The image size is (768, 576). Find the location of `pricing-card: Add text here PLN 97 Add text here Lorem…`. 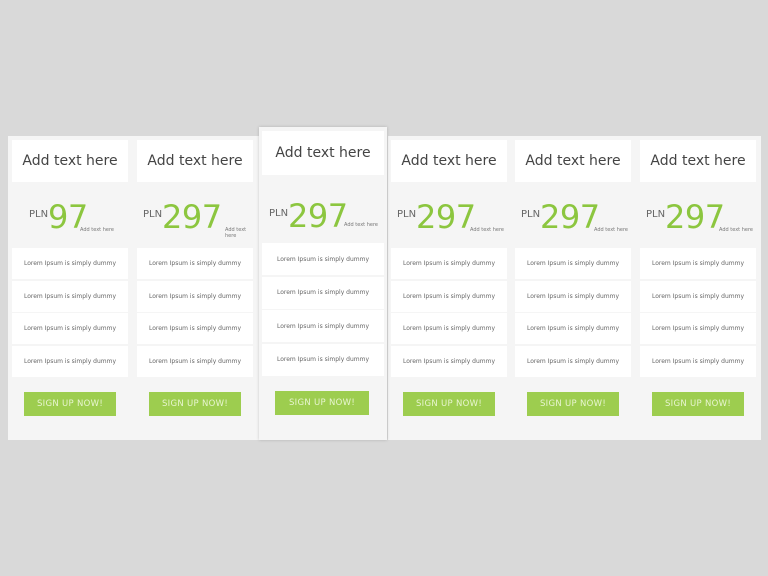

pricing-card: Add text here PLN 97 Add text here Lorem… is located at coordinates (70, 288).